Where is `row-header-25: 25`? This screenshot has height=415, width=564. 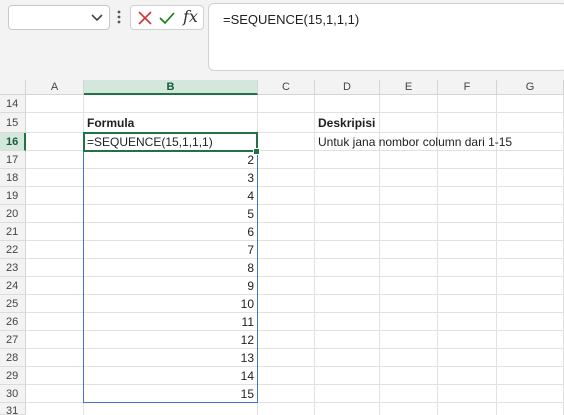
row-header-25: 25 is located at coordinates (13, 304).